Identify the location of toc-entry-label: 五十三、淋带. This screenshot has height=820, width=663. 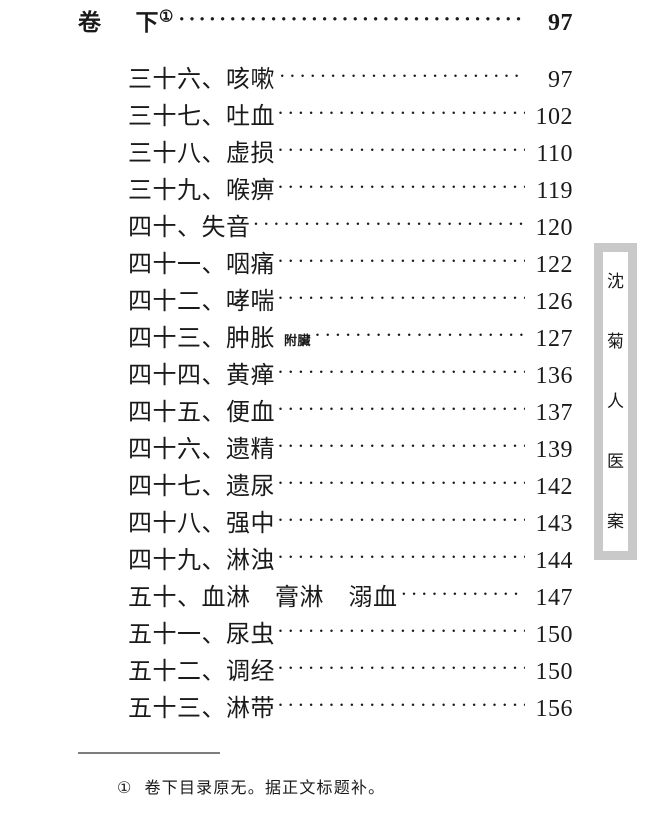
(201, 709).